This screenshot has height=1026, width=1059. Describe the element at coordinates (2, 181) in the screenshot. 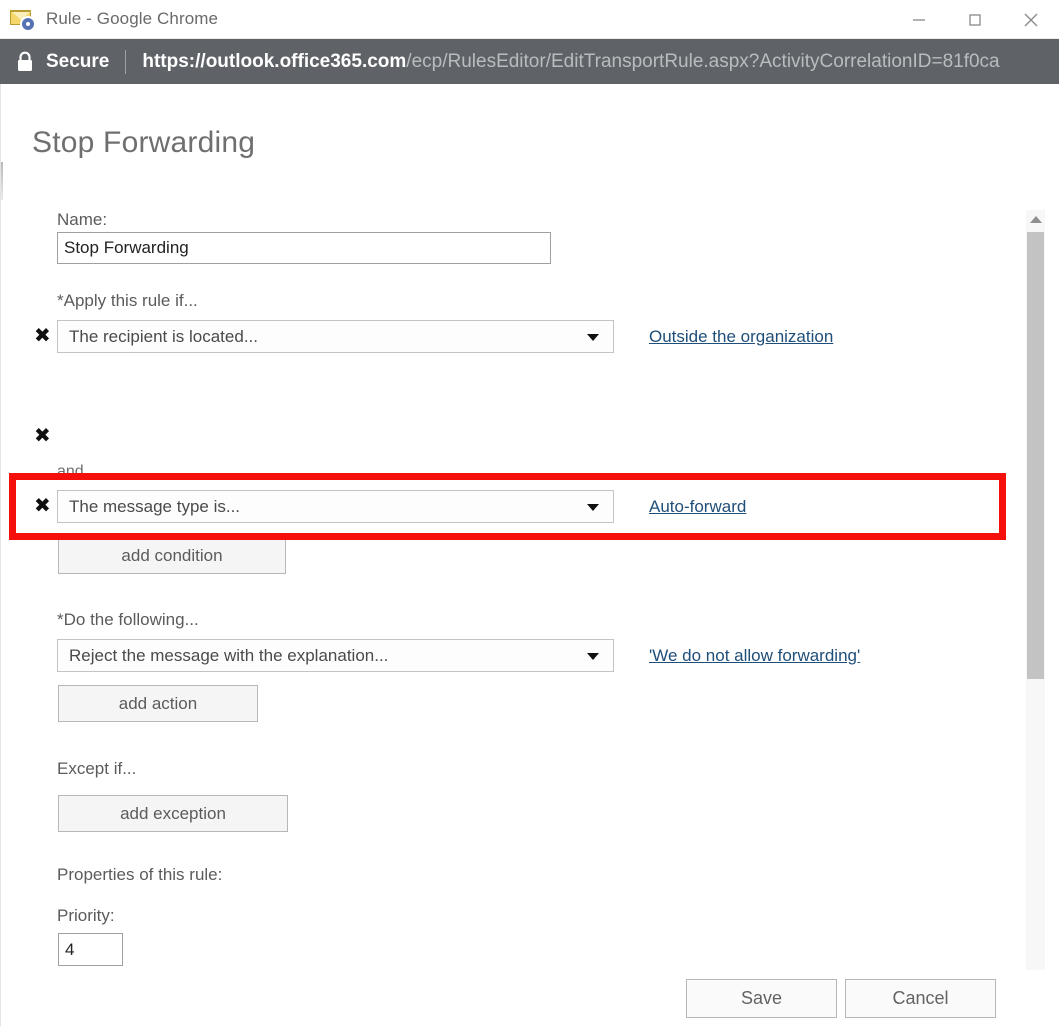

I see `left-edge-stripe` at that location.